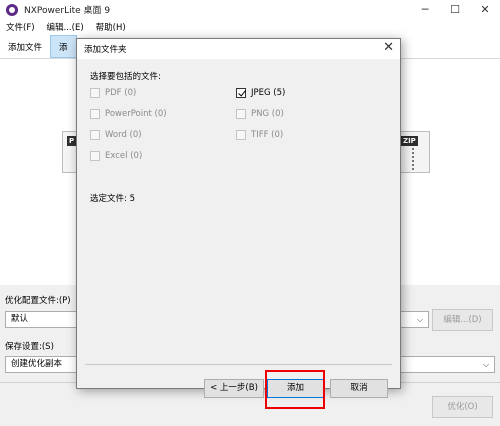  Describe the element at coordinates (268, 93) in the screenshot. I see `checkbox-label: JPEG (5)` at that location.